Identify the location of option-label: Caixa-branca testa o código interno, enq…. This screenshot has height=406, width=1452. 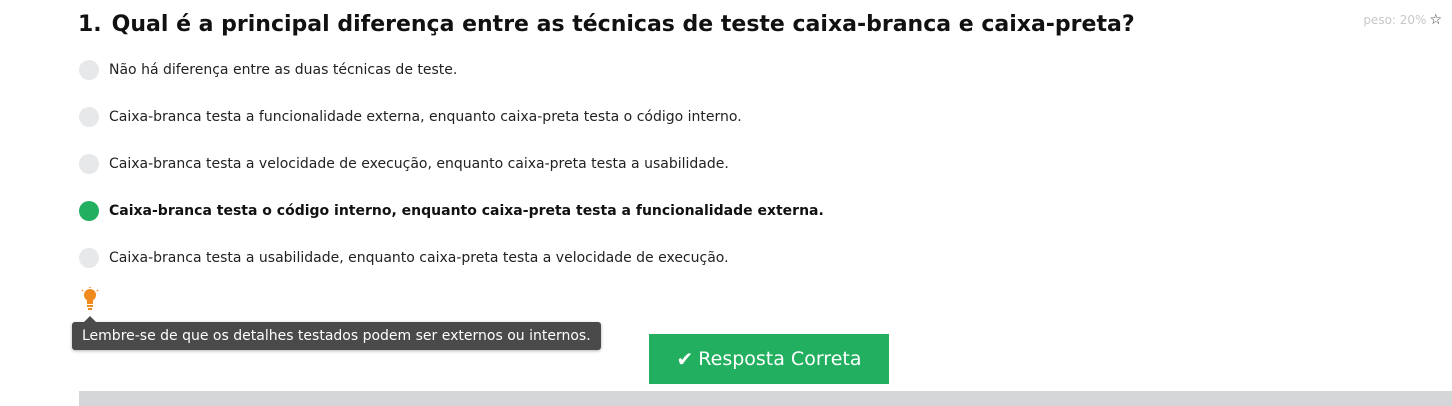
(466, 211).